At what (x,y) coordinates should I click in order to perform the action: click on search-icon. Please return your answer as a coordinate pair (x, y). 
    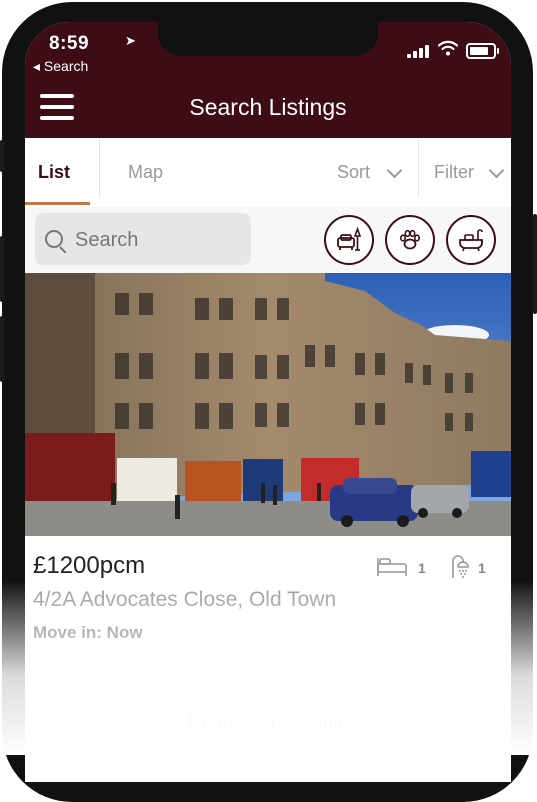
    Looking at the image, I should click on (54, 239).